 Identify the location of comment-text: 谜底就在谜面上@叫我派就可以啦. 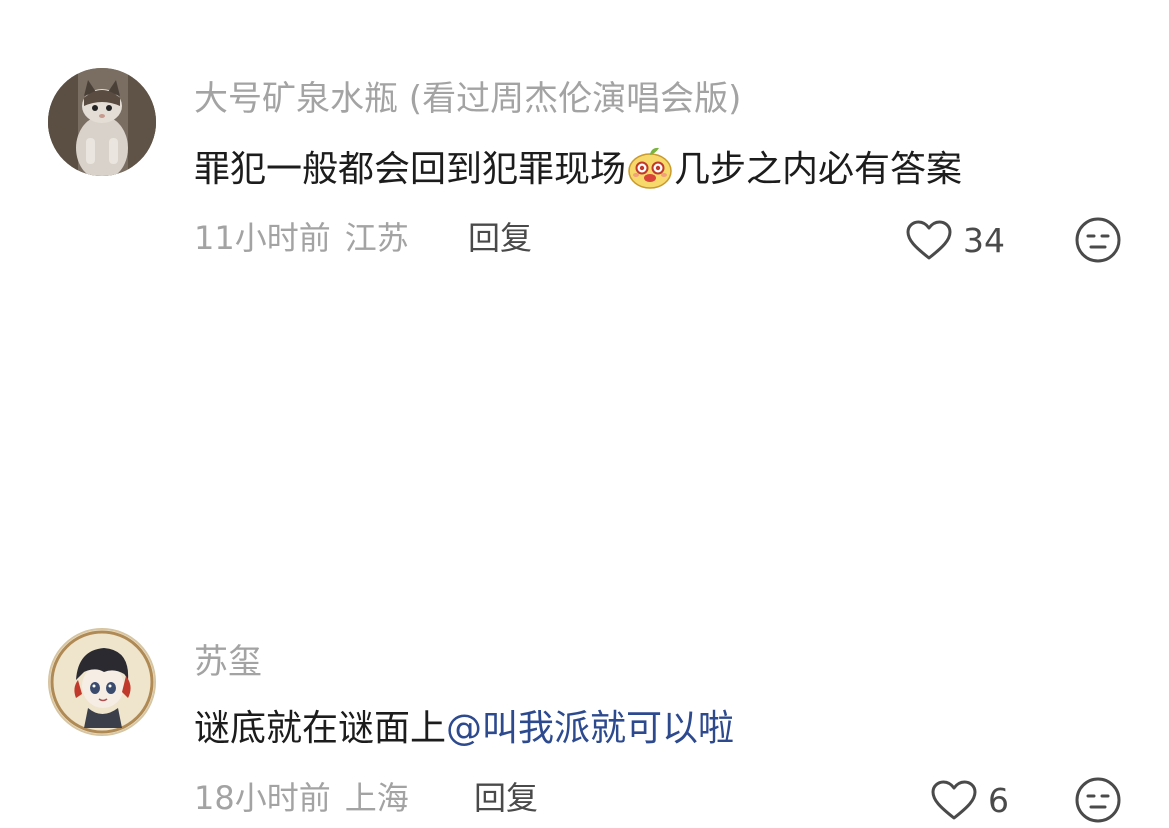
(464, 729).